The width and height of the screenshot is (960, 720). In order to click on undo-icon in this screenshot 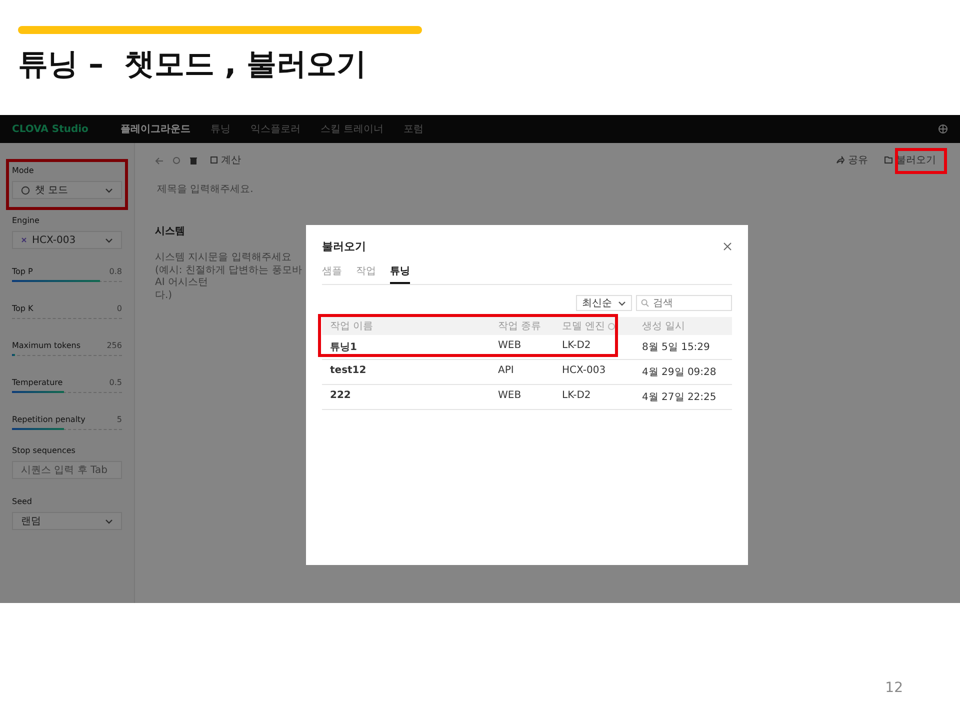, I will do `click(159, 160)`.